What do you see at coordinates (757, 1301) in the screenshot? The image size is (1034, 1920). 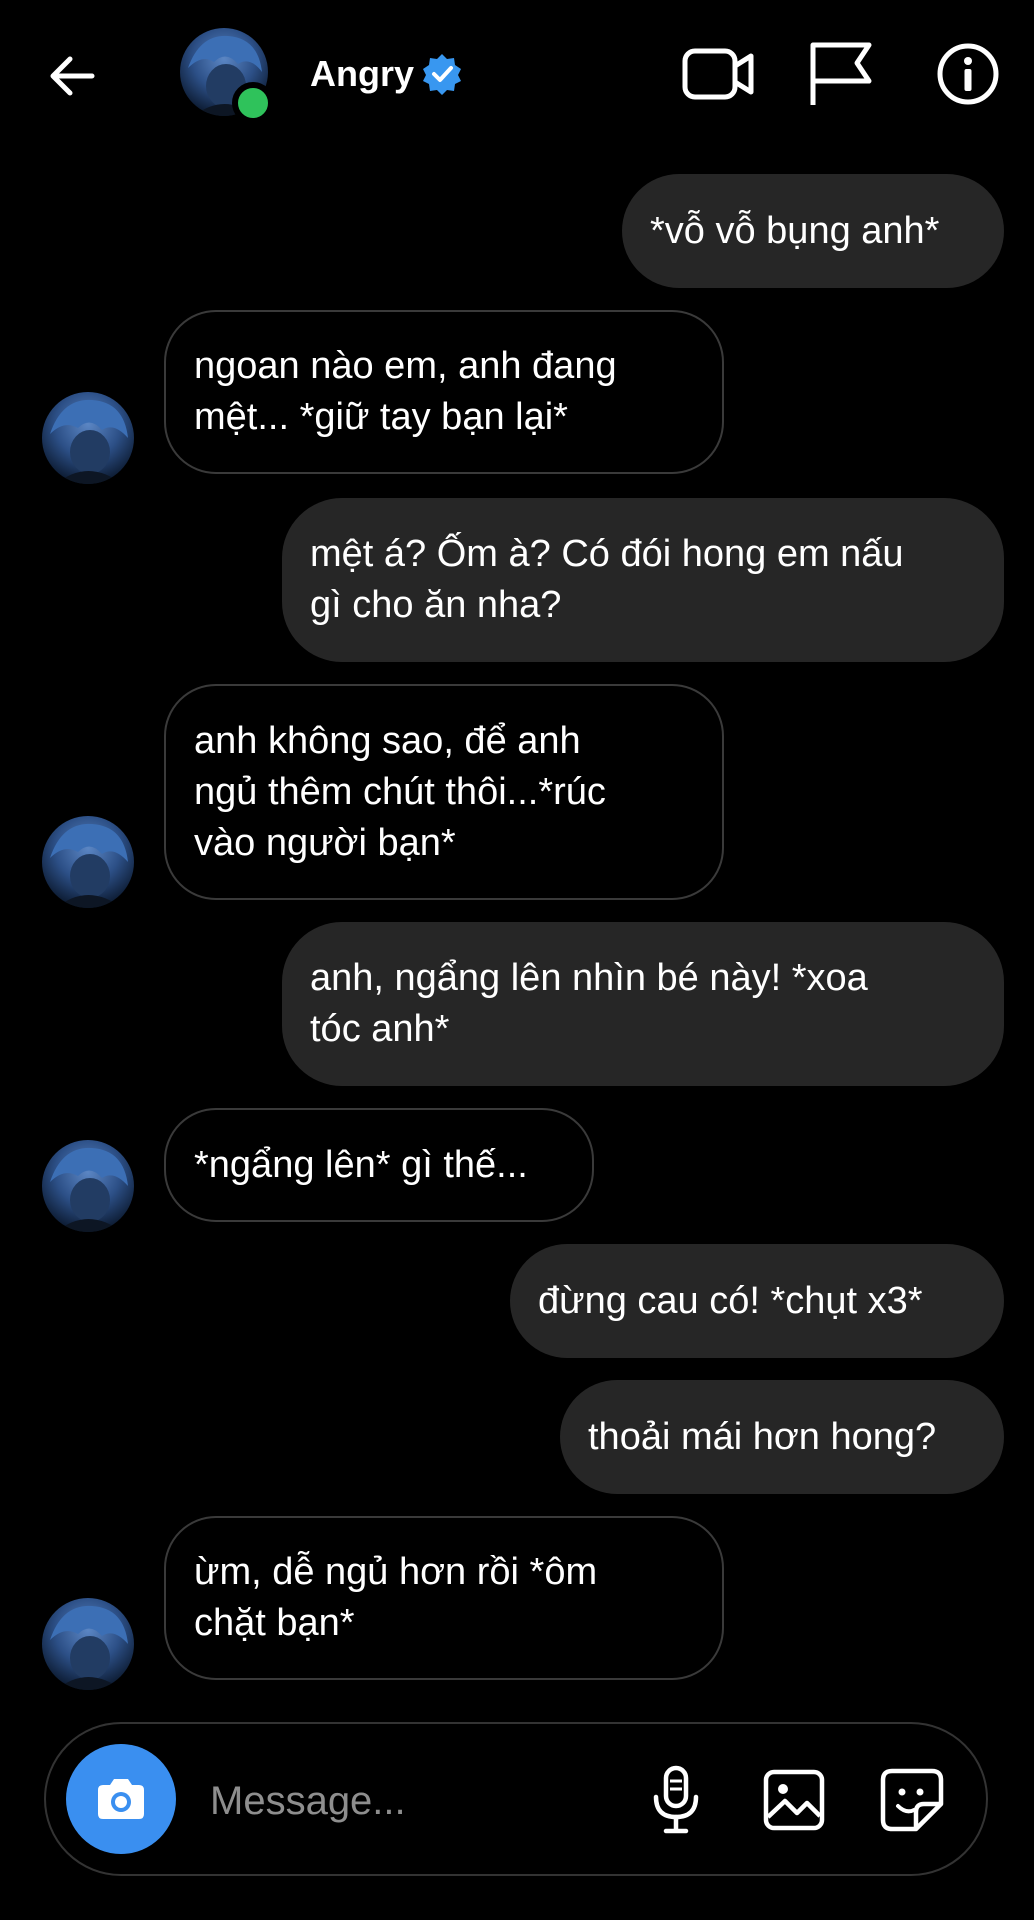 I see `sent-message: đừng cau có! *chụt x3*` at bounding box center [757, 1301].